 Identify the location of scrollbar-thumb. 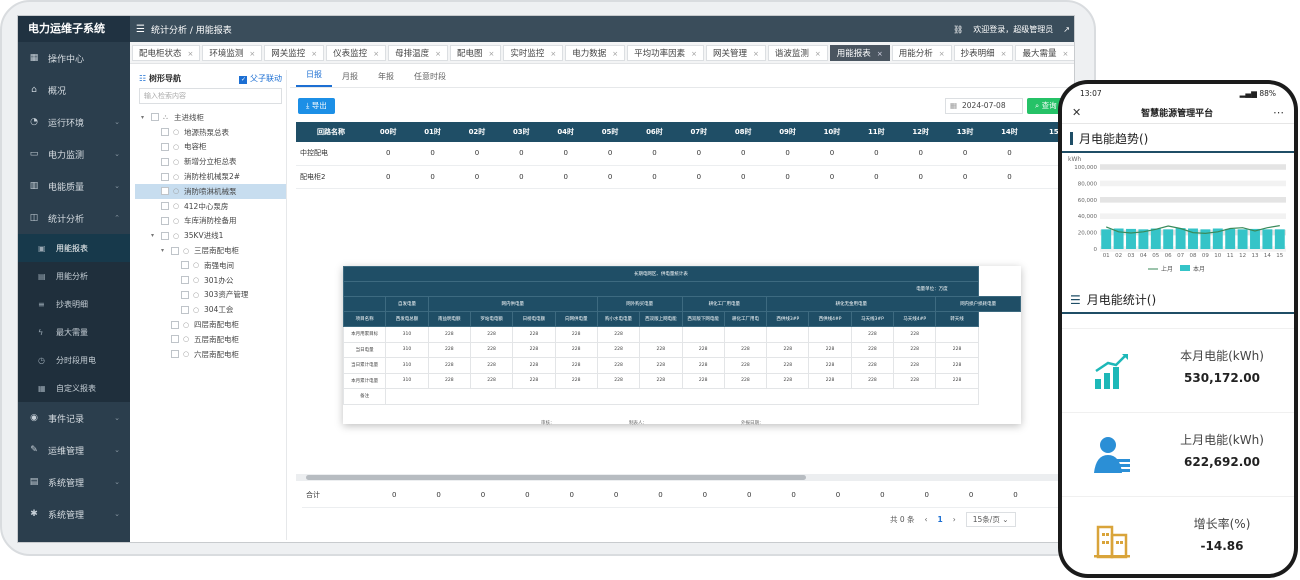
(556, 477).